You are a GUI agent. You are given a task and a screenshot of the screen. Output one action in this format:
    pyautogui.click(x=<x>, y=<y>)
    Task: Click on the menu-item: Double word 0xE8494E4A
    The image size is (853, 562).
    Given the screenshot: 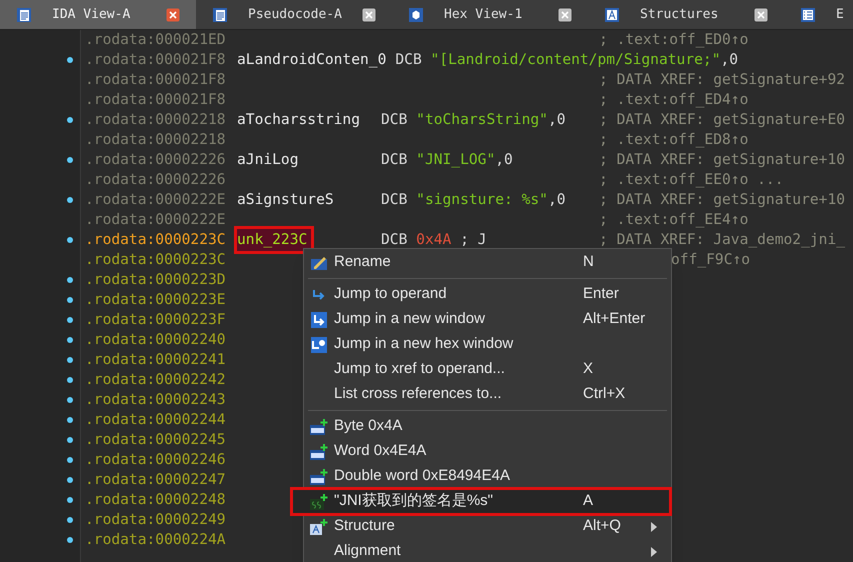 What is the action you would take?
    pyautogui.click(x=487, y=476)
    